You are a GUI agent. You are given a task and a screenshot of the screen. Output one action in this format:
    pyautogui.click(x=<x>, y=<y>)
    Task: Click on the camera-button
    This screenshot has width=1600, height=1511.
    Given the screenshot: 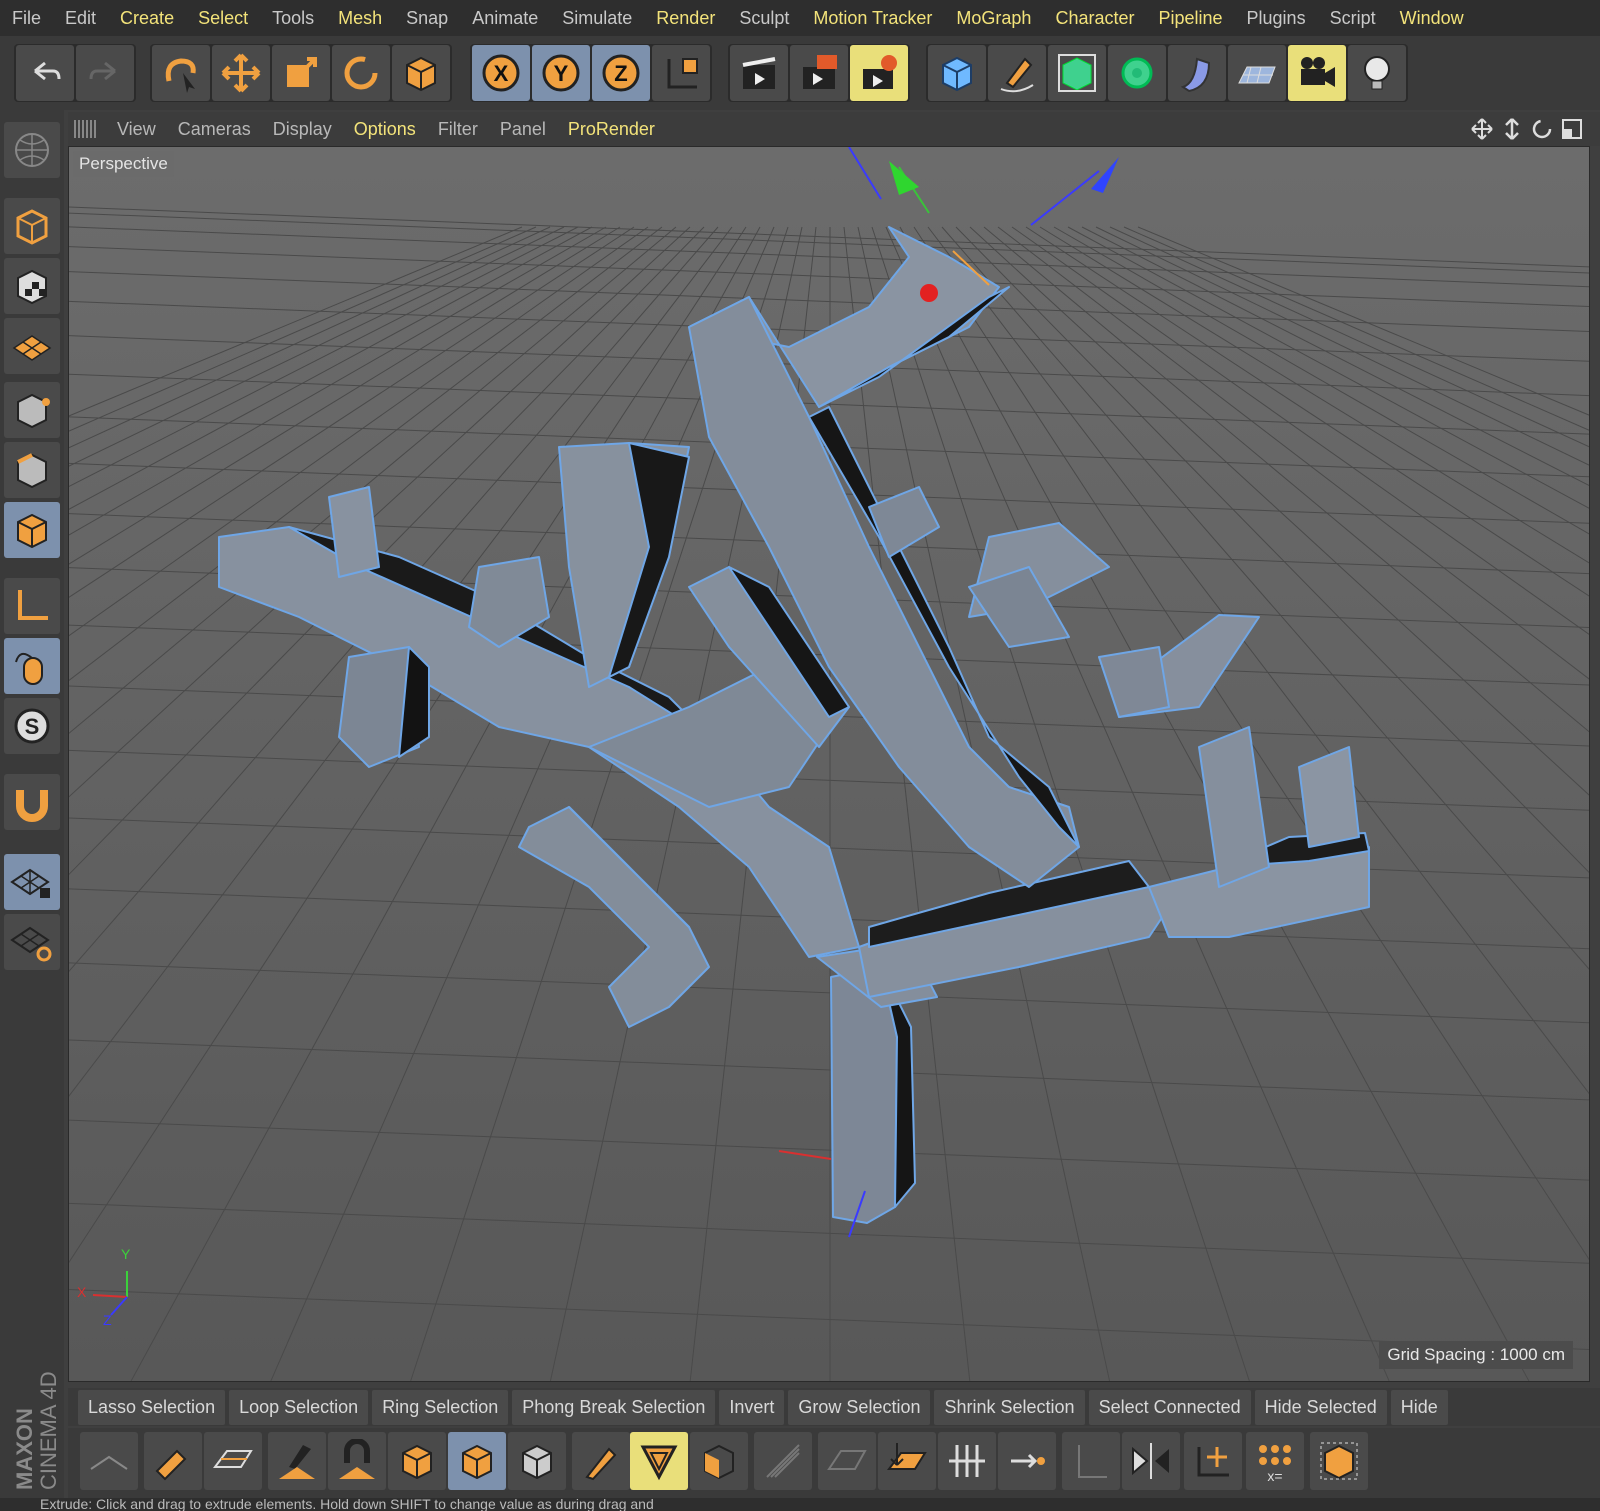 What is the action you would take?
    pyautogui.click(x=1317, y=73)
    